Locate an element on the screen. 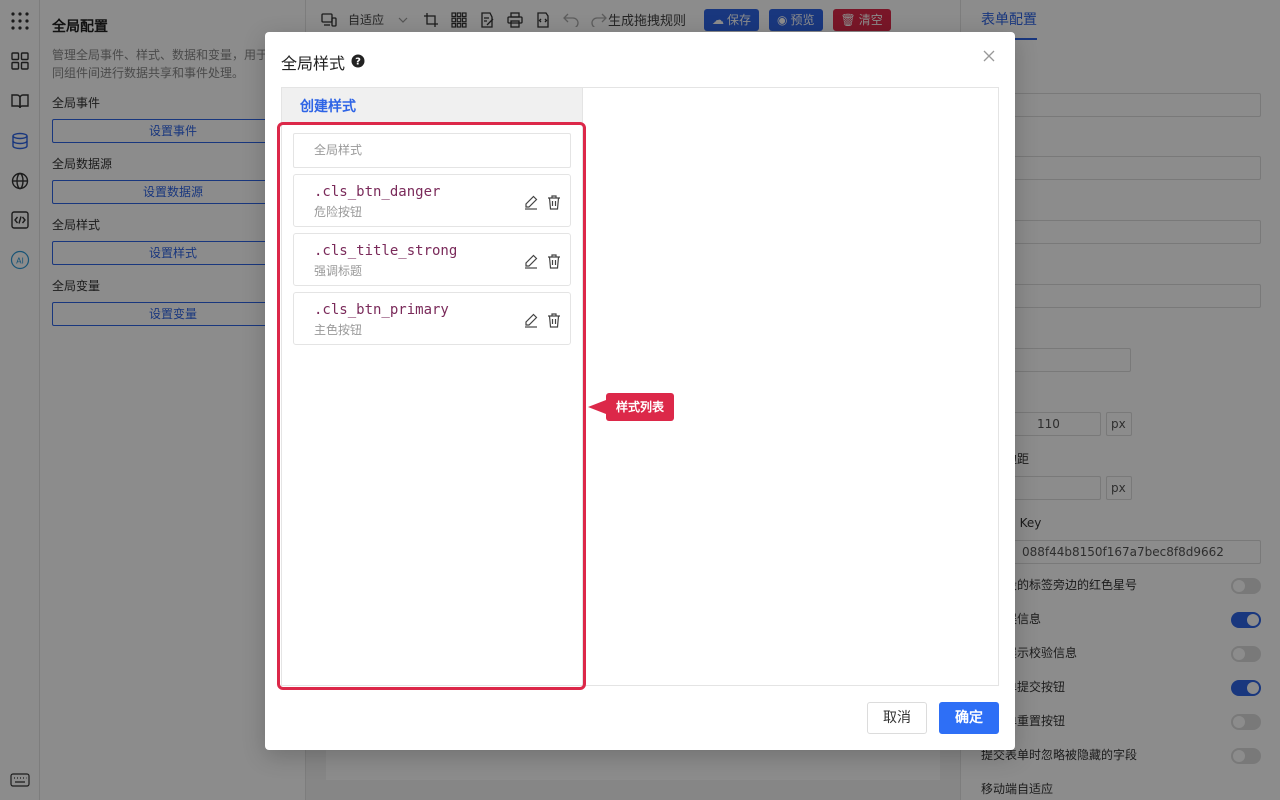 This screenshot has width=1280, height=800. create-style-tab: 创建样式 is located at coordinates (432, 106).